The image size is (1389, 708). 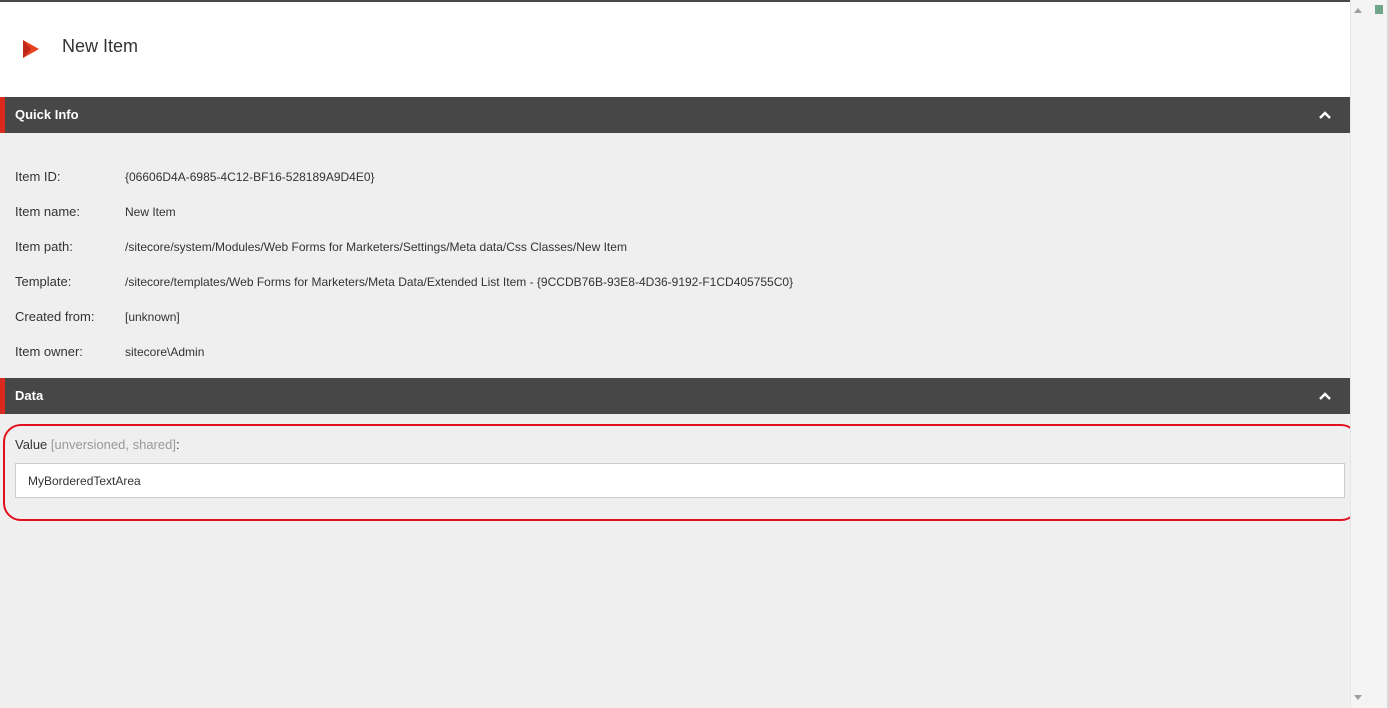 What do you see at coordinates (38, 176) in the screenshot?
I see `info-label: Item ID:` at bounding box center [38, 176].